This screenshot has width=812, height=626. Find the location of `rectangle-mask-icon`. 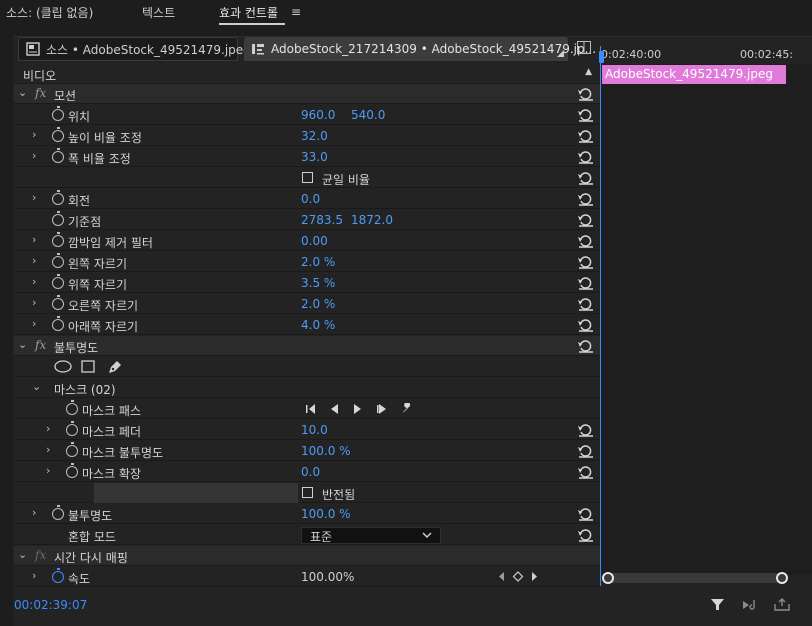

rectangle-mask-icon is located at coordinates (88, 366).